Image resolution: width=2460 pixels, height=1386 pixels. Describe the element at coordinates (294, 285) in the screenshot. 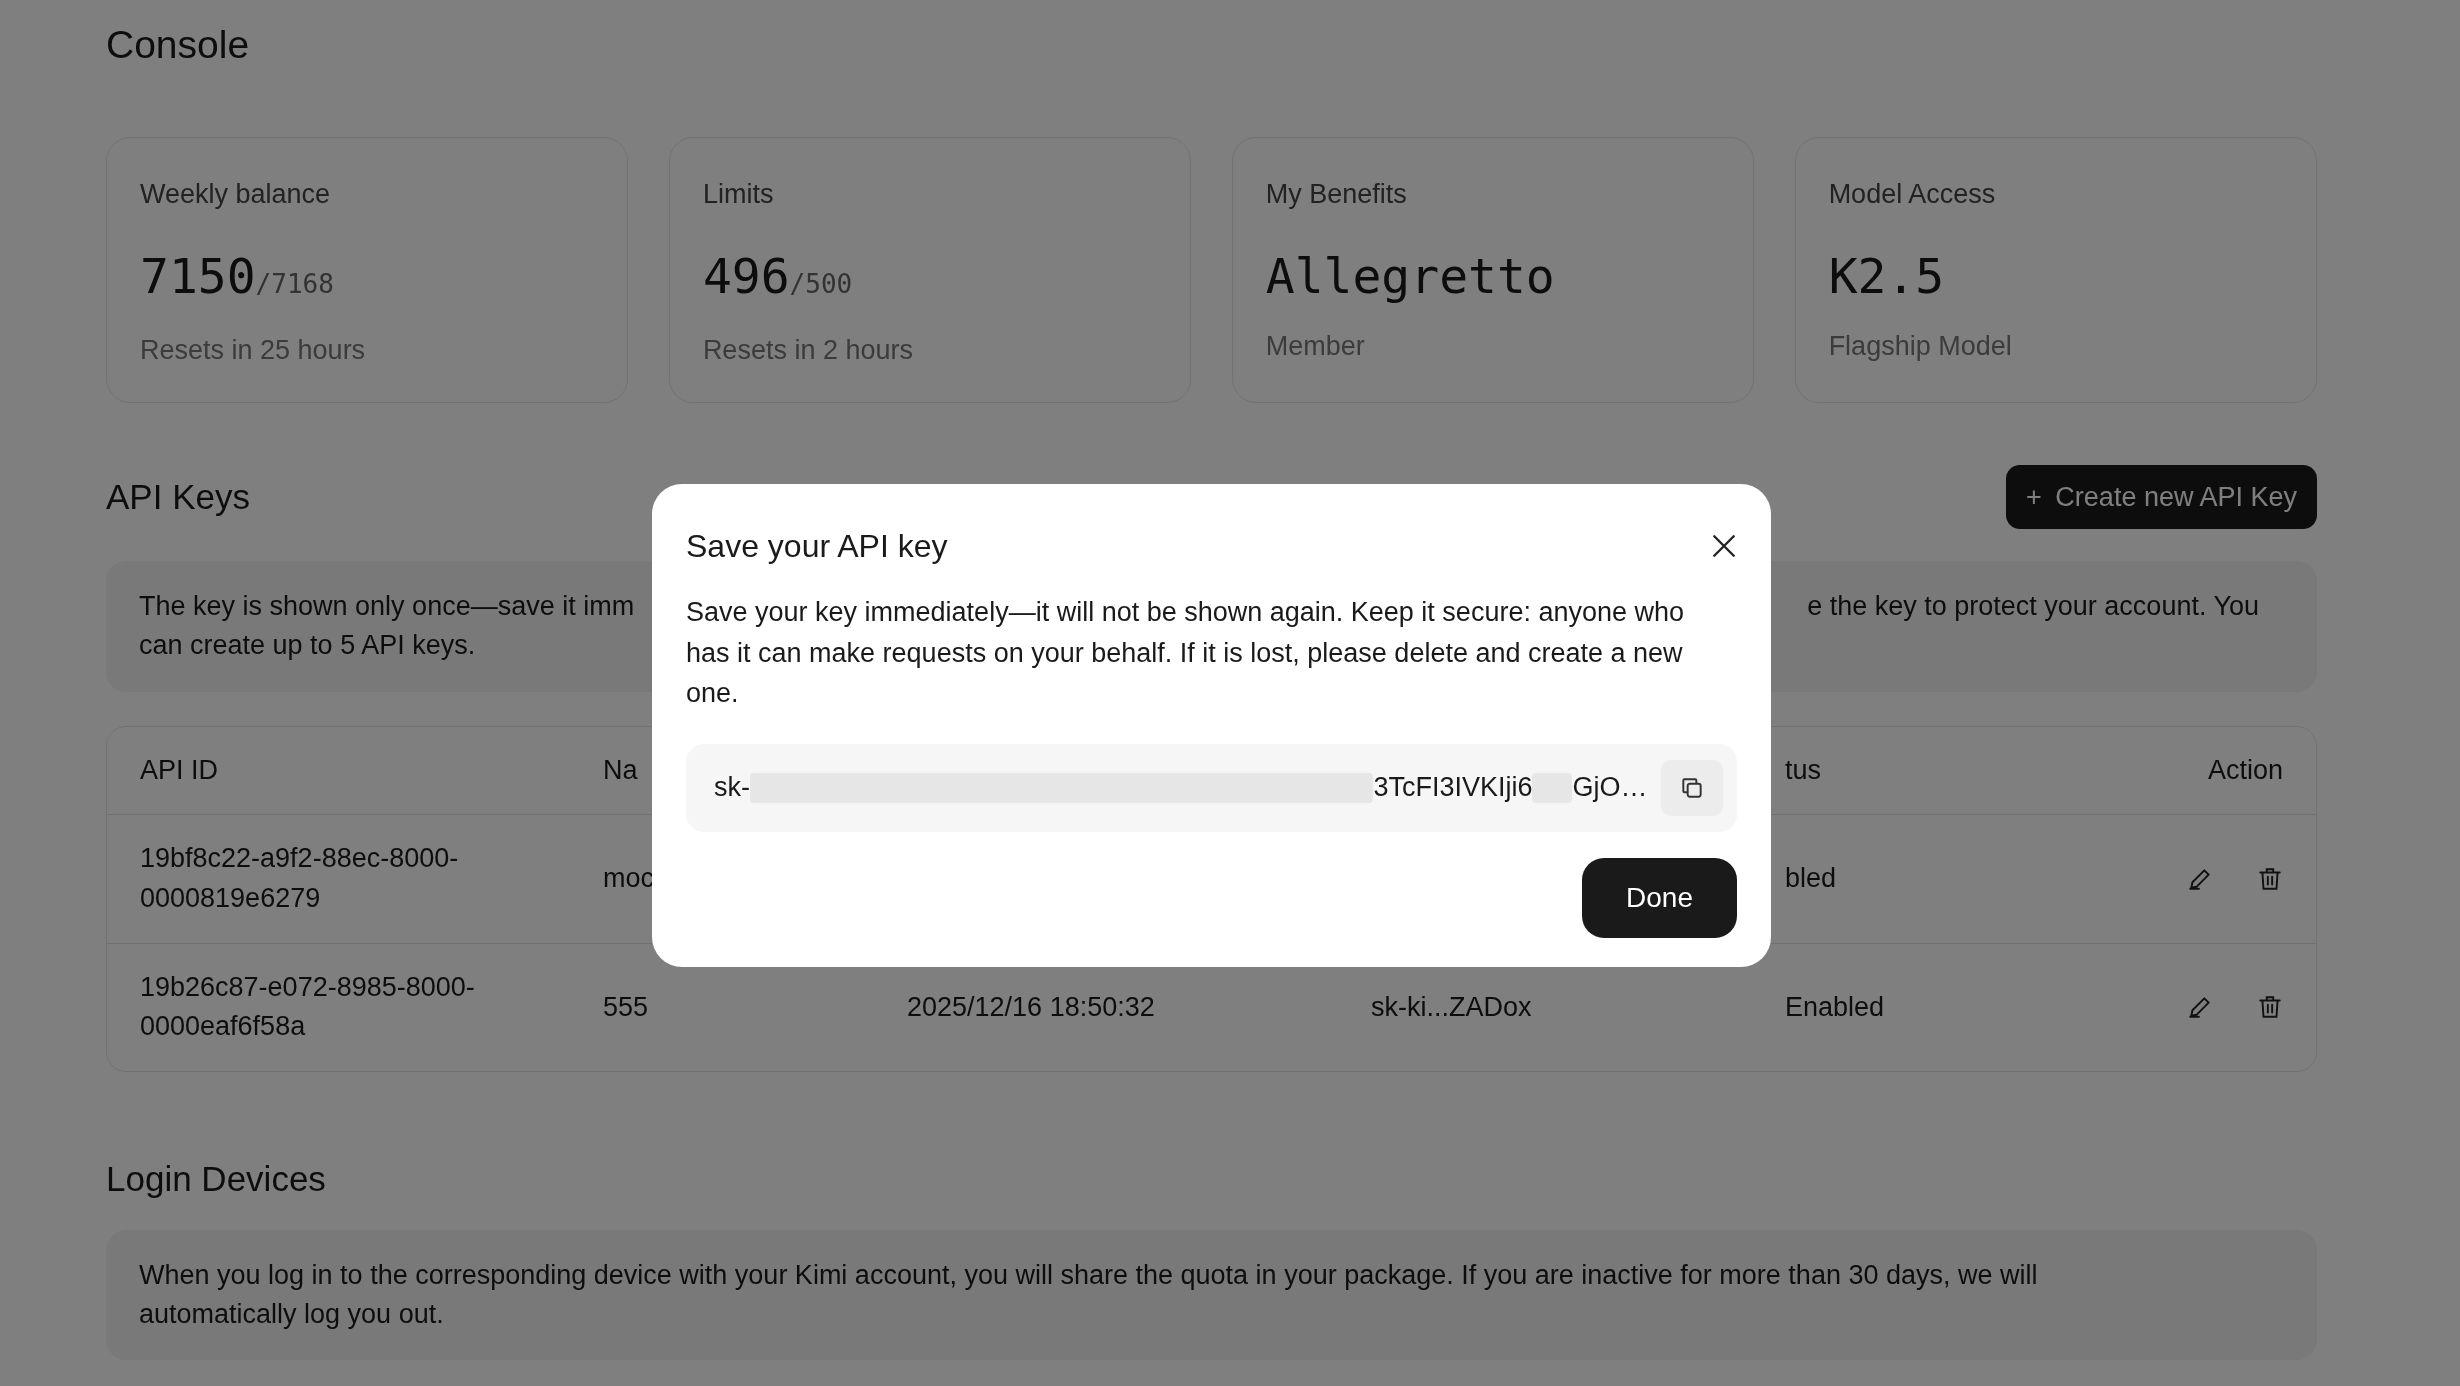

I see `card-total: /7168` at that location.